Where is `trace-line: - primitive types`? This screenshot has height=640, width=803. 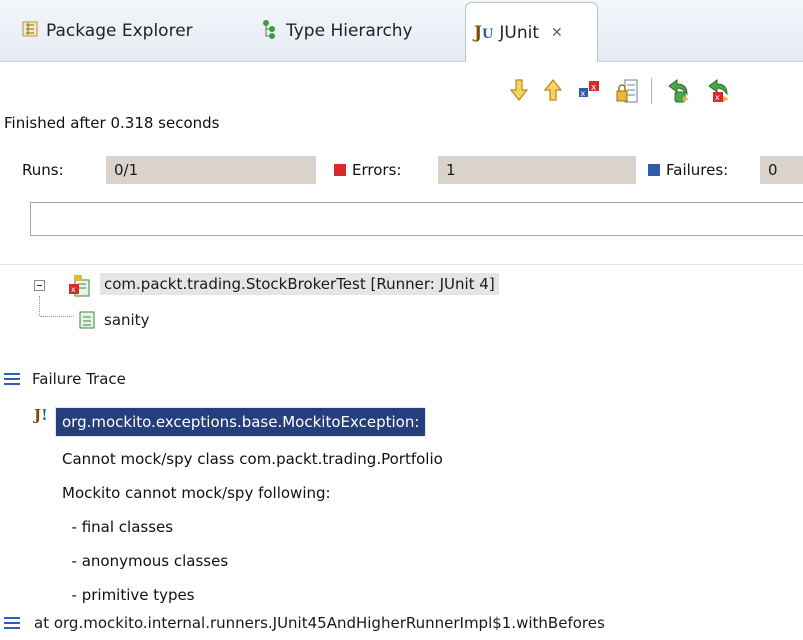
trace-line: - primitive types is located at coordinates (128, 595).